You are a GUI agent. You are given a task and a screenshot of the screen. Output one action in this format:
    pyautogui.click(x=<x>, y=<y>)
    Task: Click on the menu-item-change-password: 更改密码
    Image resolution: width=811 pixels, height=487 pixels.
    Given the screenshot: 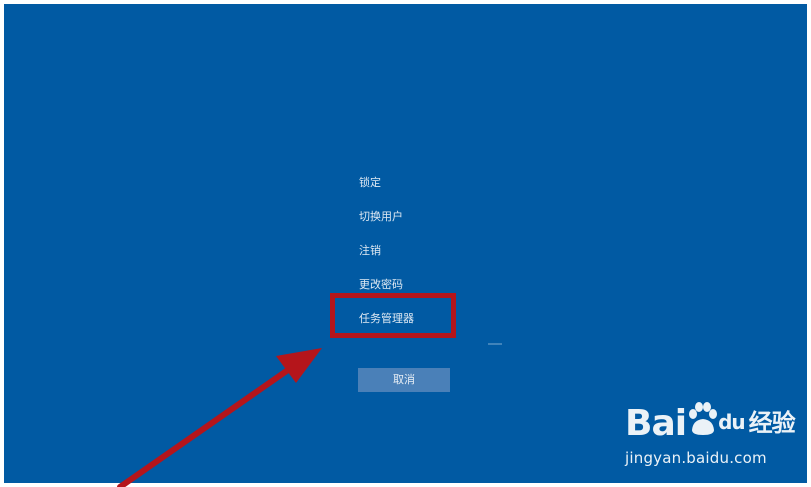 What is the action you would take?
    pyautogui.click(x=381, y=285)
    